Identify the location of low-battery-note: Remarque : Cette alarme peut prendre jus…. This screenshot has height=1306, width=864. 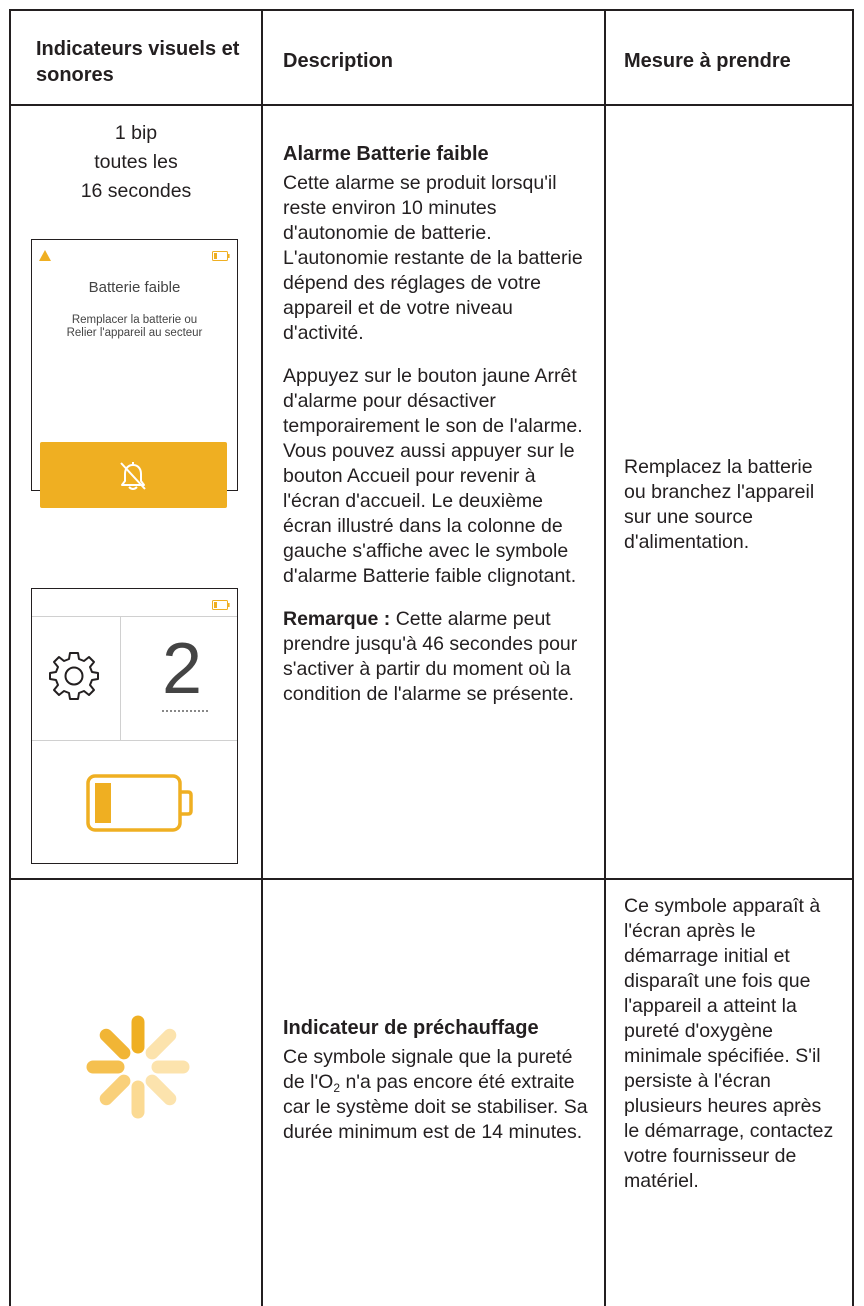
(433, 657).